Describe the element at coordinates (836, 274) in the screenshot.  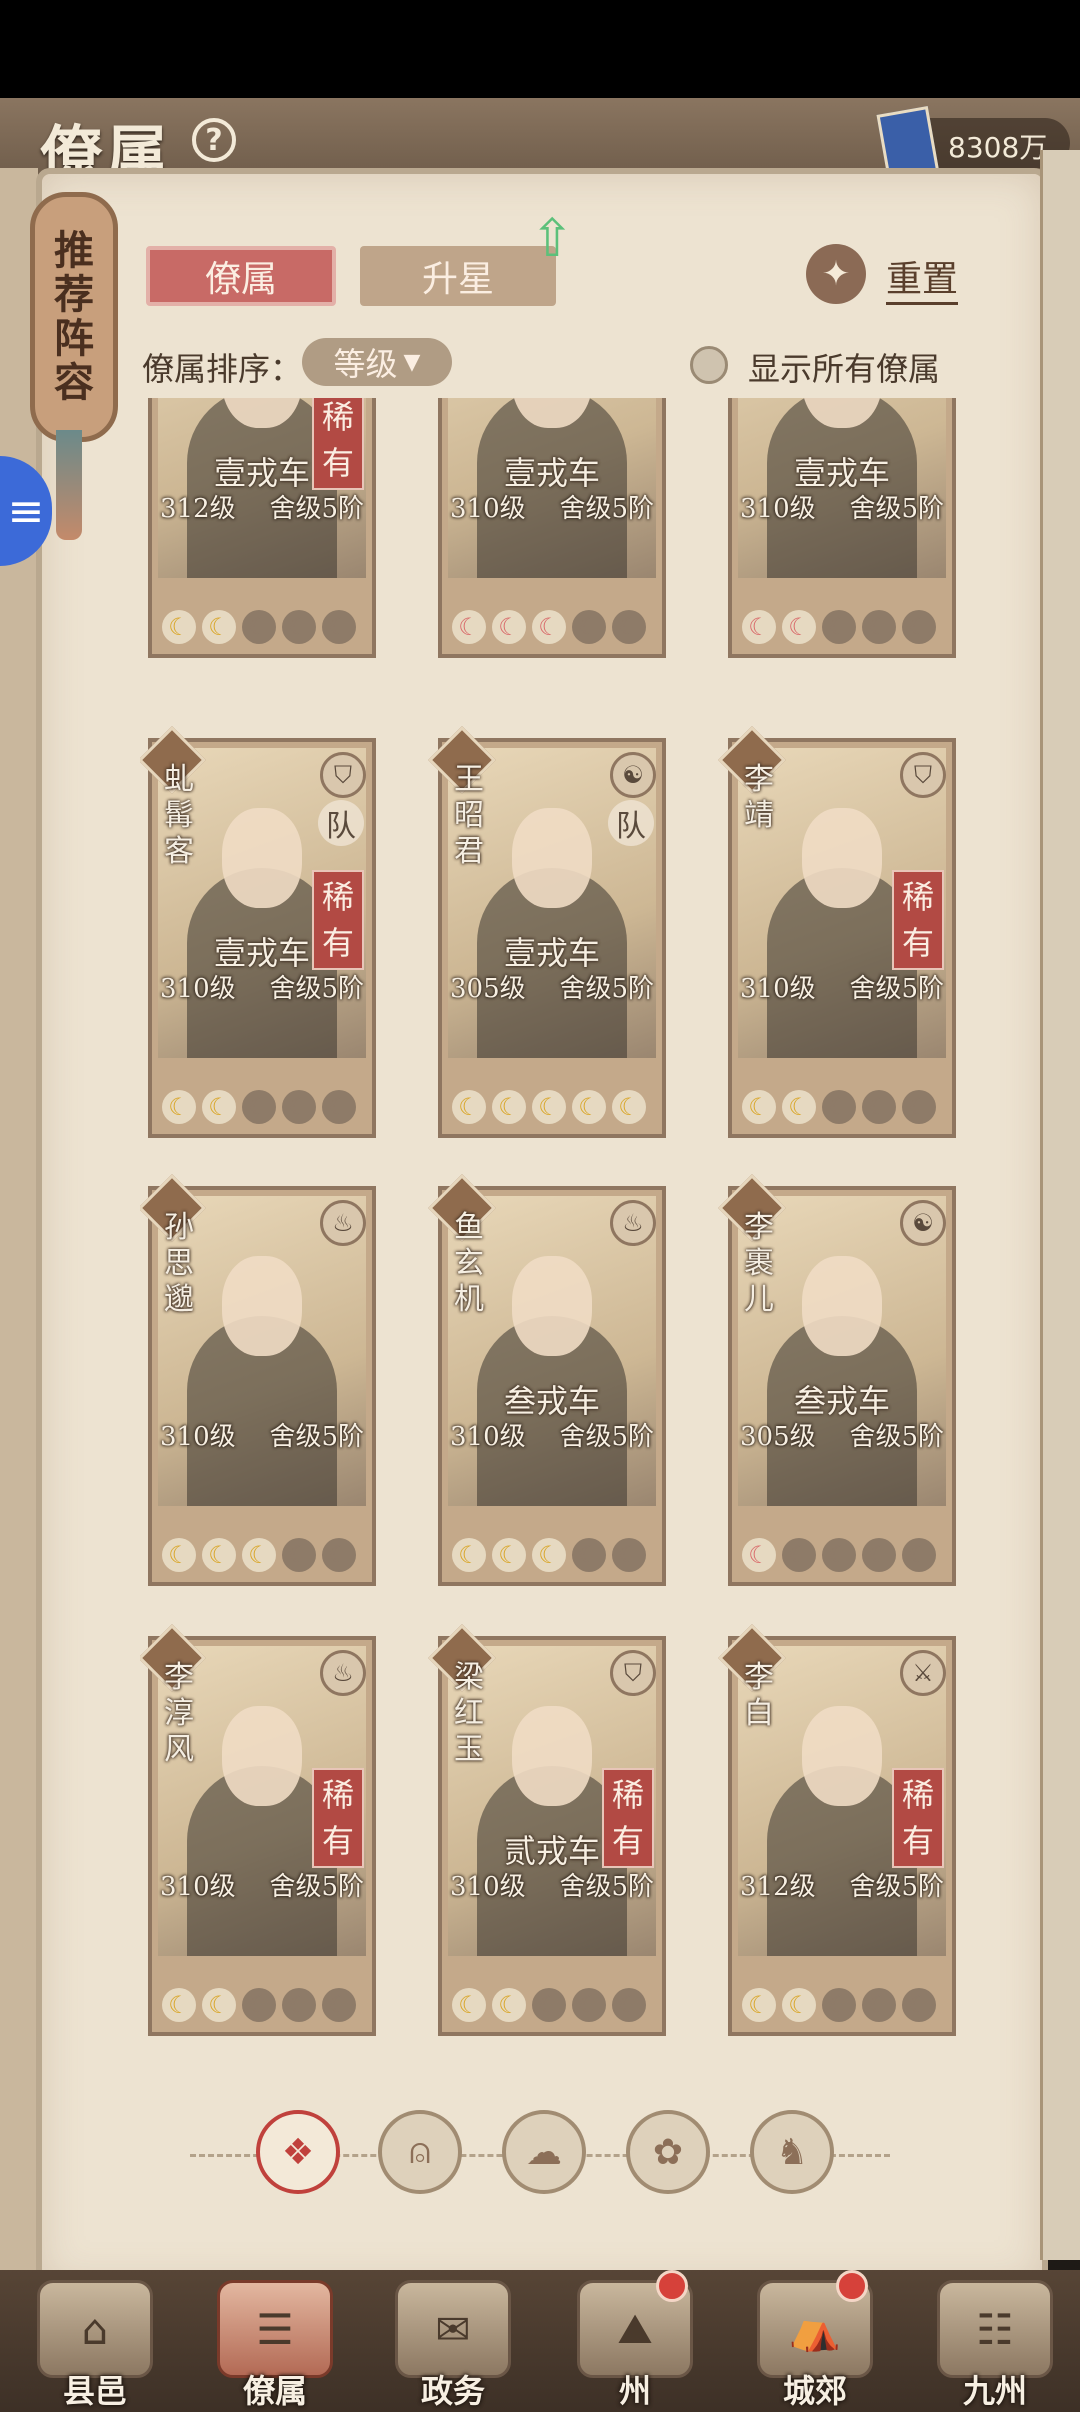
I see `reset-icon: ✦` at that location.